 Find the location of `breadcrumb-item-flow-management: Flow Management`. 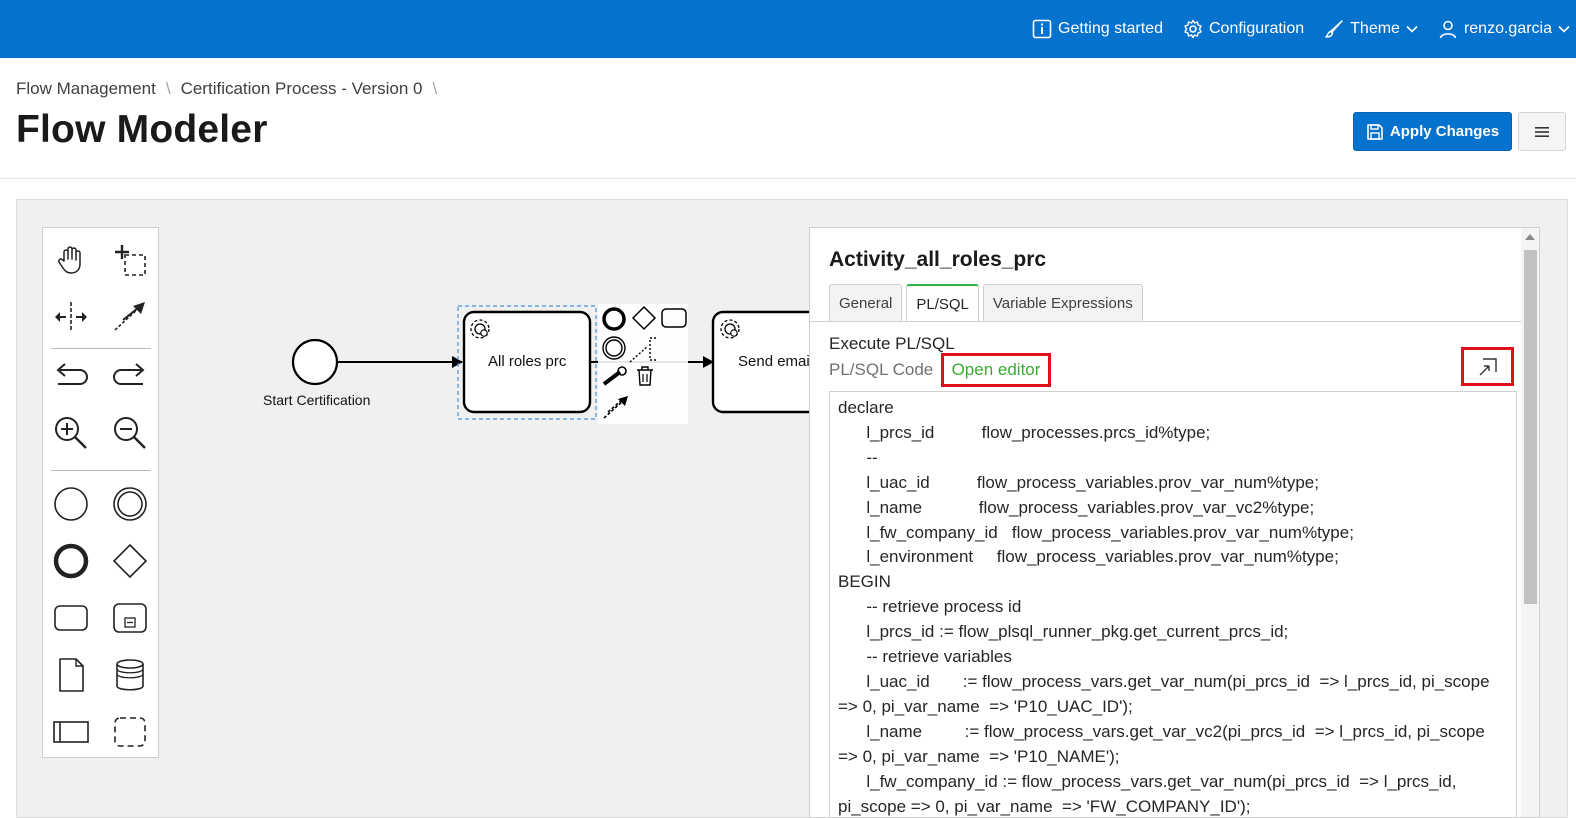

breadcrumb-item-flow-management: Flow Management is located at coordinates (86, 89).